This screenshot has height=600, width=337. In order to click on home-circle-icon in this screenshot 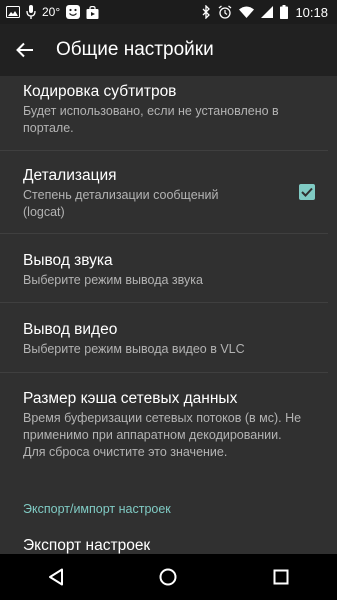, I will do `click(168, 577)`.